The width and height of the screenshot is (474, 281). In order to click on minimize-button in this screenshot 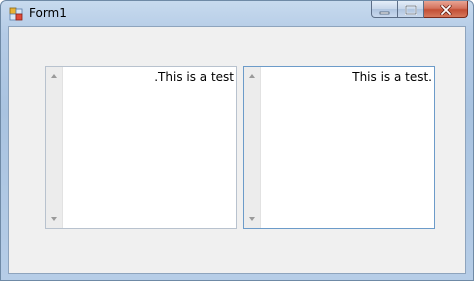, I will do `click(384, 9)`.